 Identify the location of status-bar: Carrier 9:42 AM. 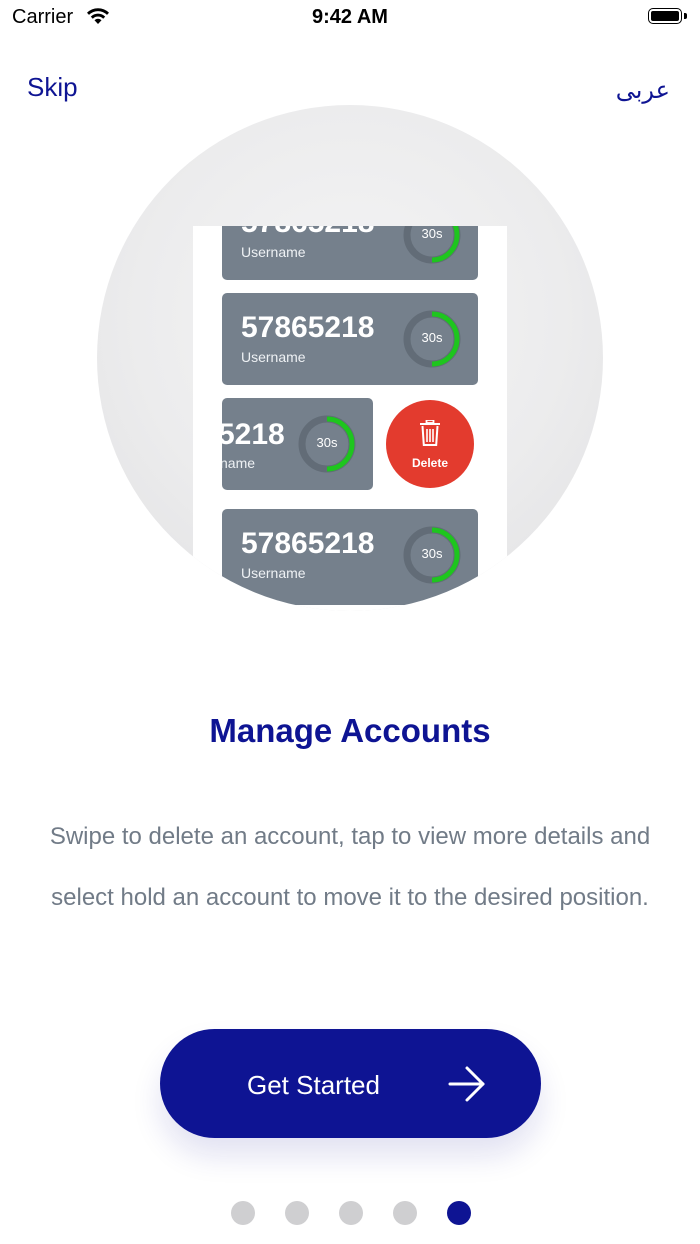
(350, 18).